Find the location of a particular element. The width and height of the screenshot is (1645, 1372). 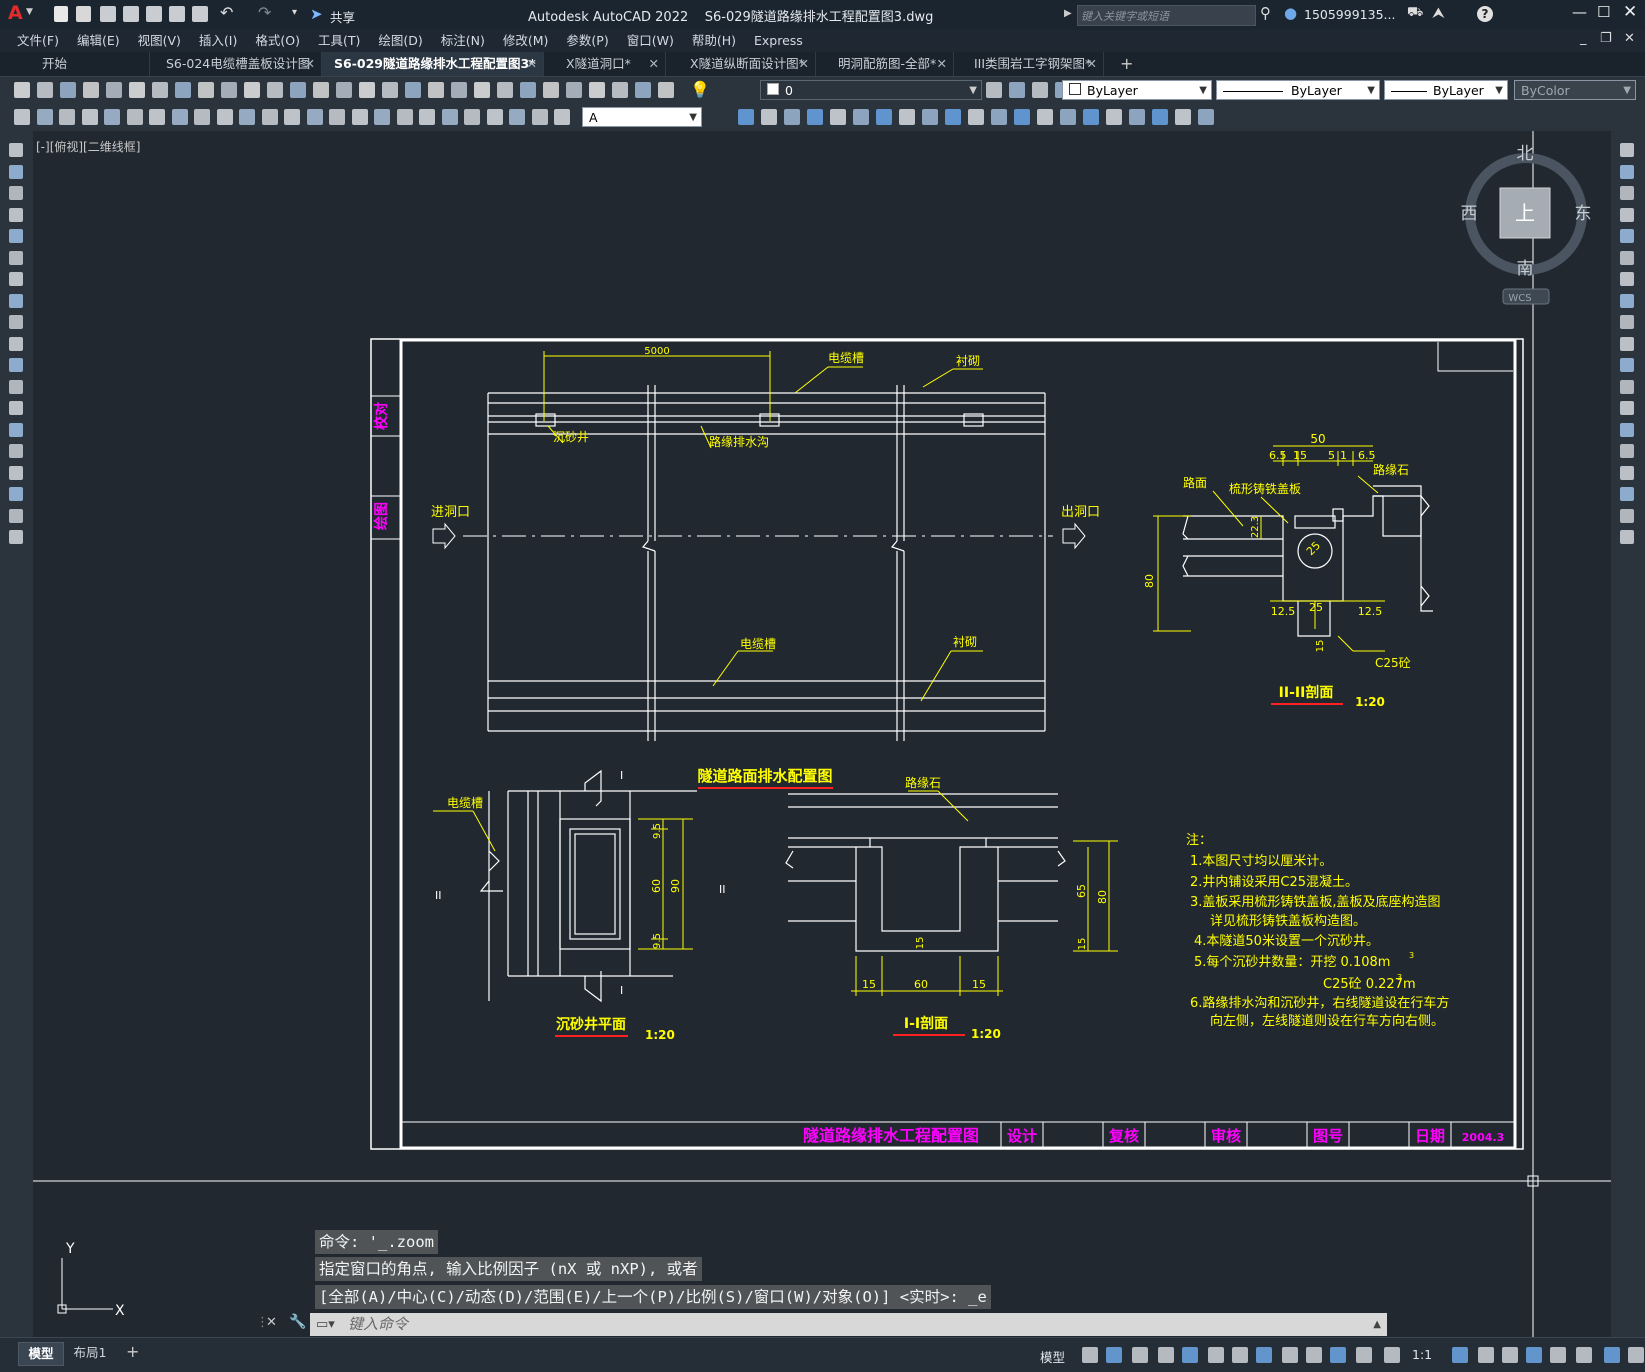

menu-item: 绘图(D) is located at coordinates (400, 41).